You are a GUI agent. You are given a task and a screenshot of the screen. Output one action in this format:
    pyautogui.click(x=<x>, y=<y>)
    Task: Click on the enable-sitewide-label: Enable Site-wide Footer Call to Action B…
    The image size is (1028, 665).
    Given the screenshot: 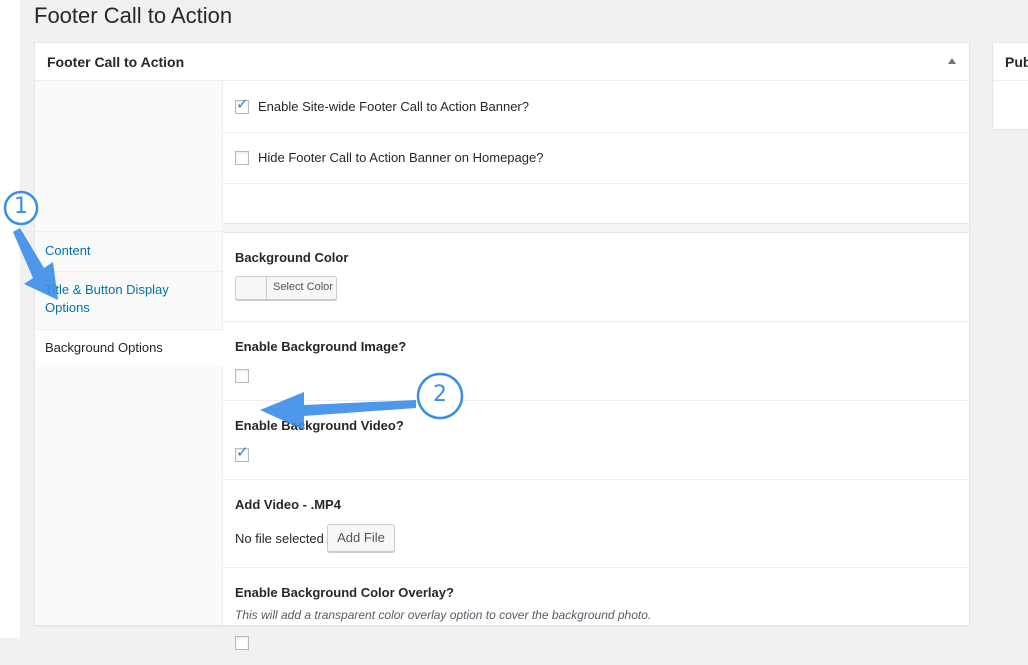 What is the action you would take?
    pyautogui.click(x=393, y=106)
    